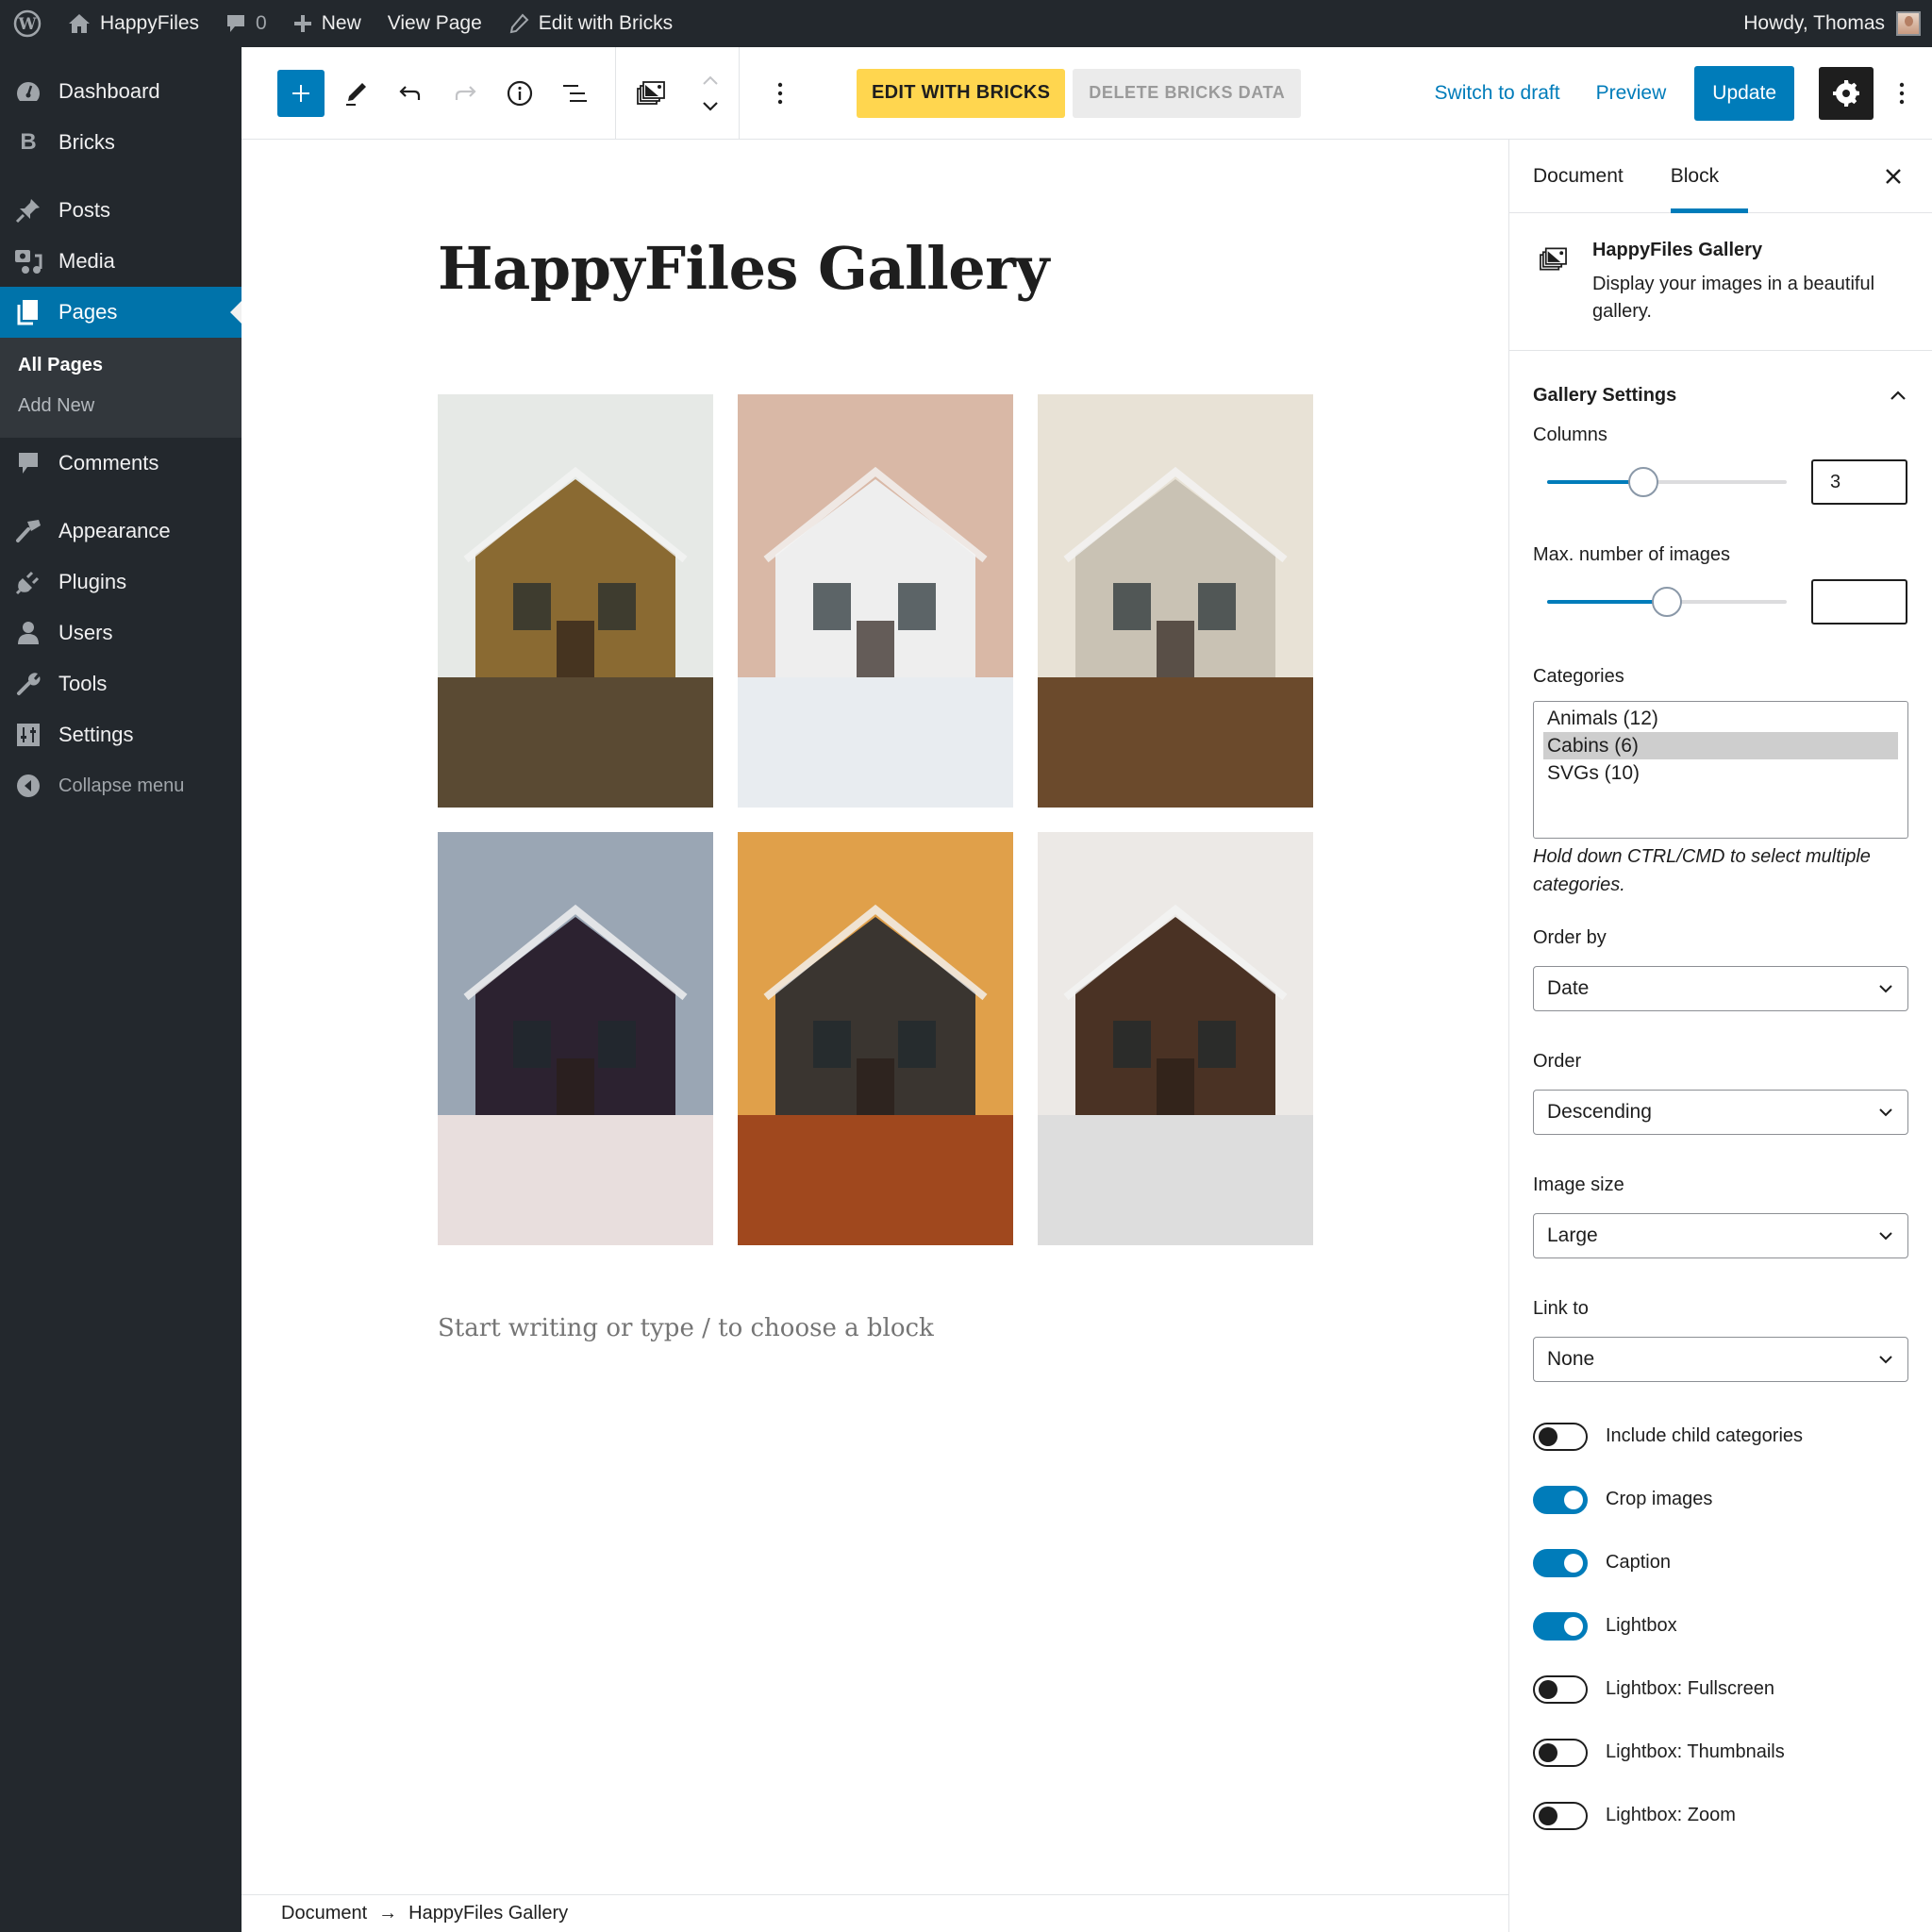 The image size is (1932, 1932). Describe the element at coordinates (1599, 1112) in the screenshot. I see `order-value: Descending` at that location.